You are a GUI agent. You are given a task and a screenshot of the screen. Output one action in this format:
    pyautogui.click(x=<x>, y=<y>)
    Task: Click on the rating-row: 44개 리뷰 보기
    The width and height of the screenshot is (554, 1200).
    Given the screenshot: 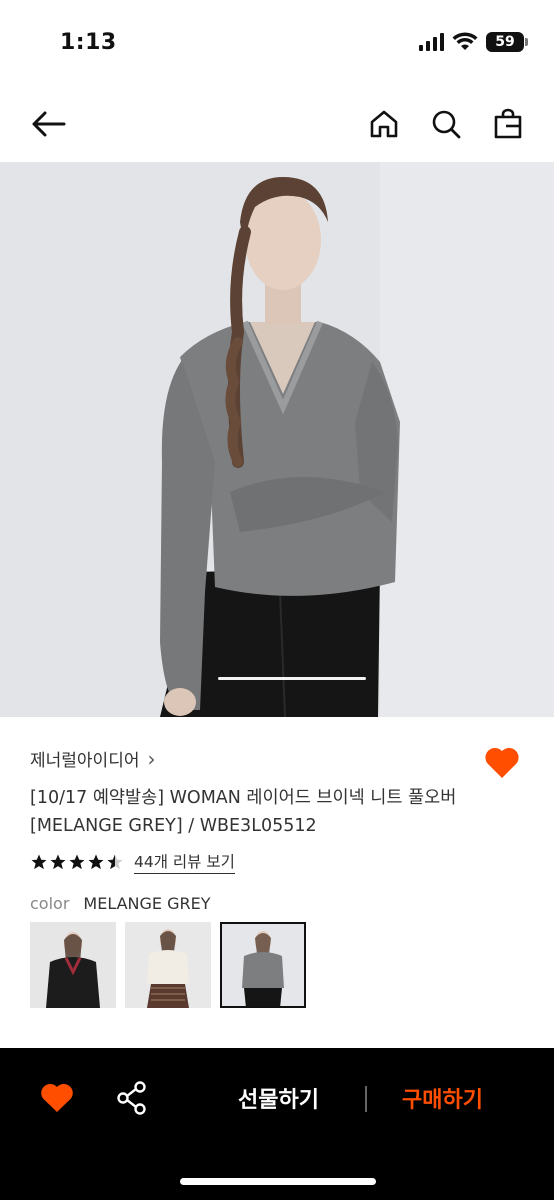 What is the action you would take?
    pyautogui.click(x=132, y=862)
    